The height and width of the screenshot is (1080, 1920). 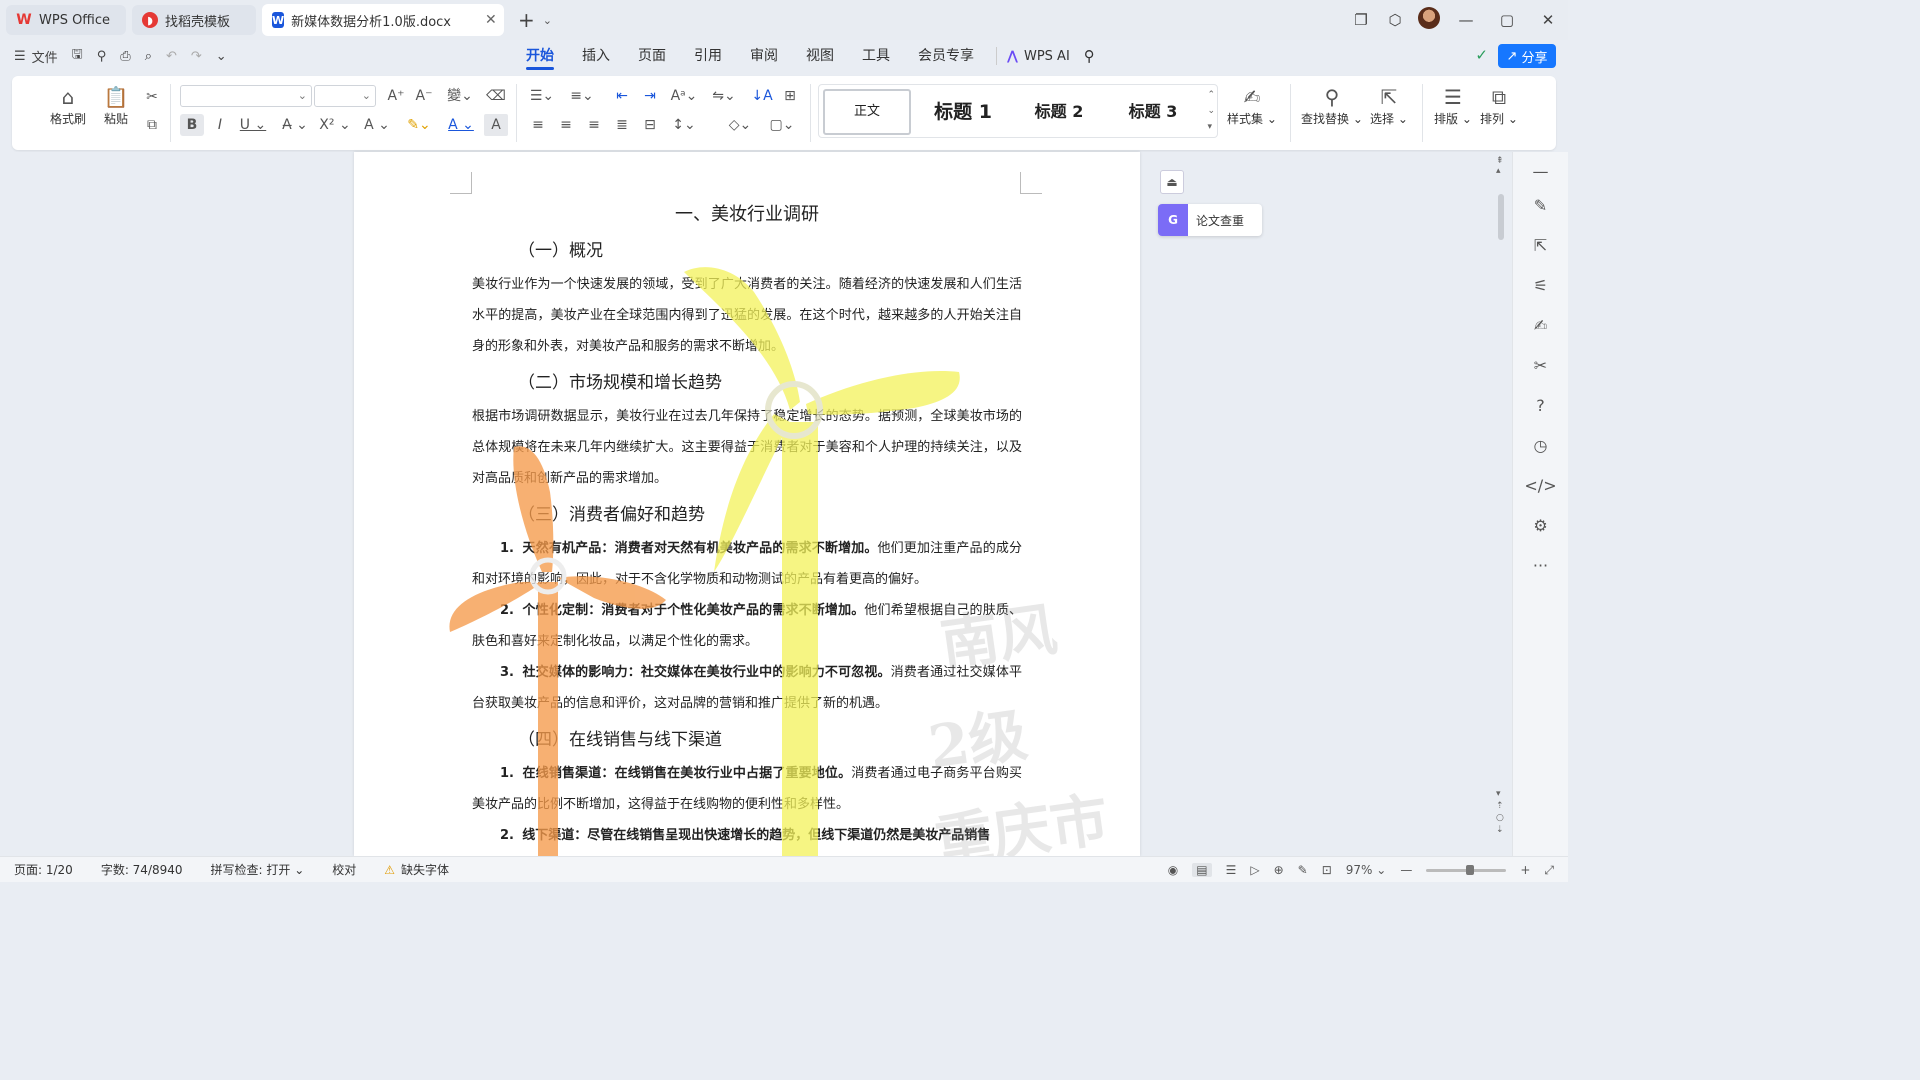 I want to click on new-tab-icon: +, so click(x=526, y=20).